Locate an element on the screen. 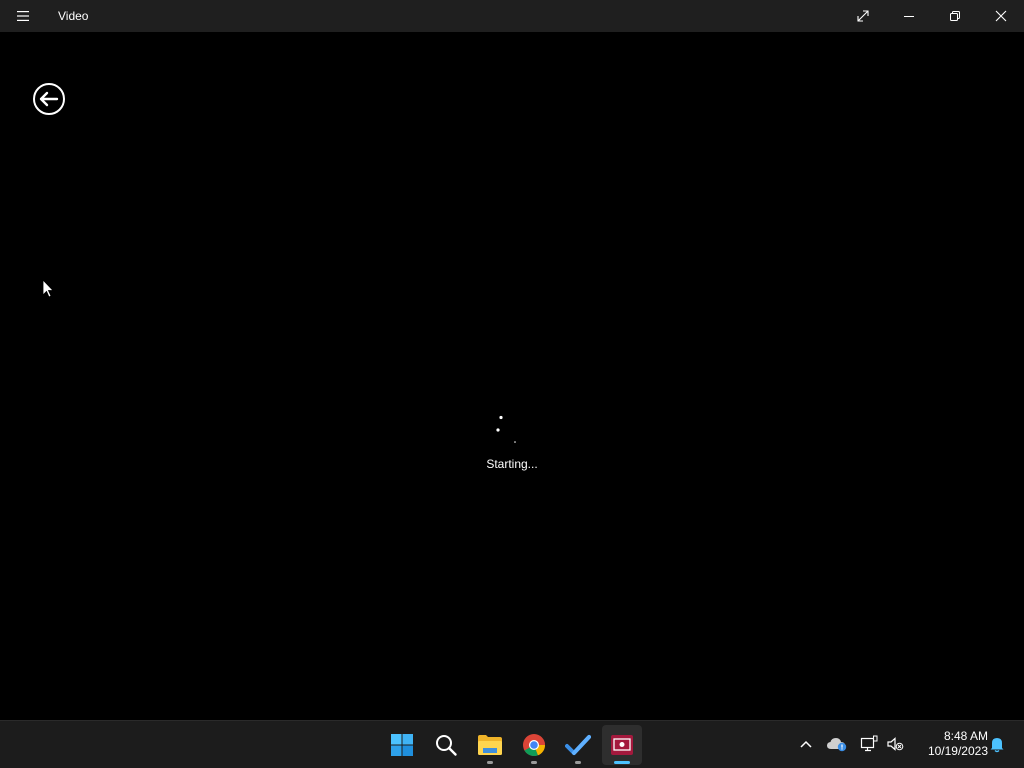 The image size is (1024, 768). back-arrow-circle-icon is located at coordinates (49, 99).